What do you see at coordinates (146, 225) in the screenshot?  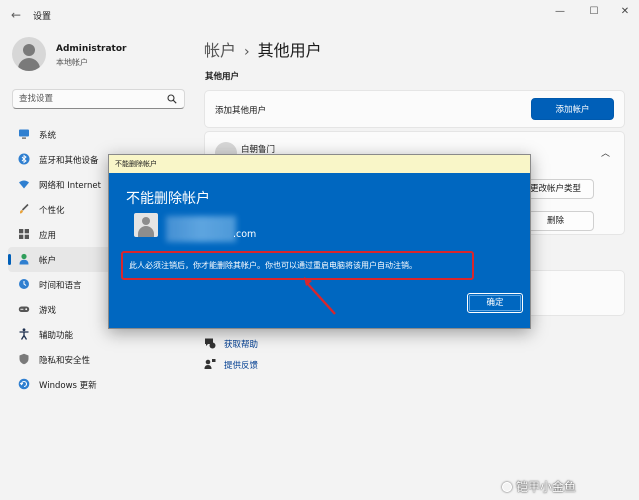 I see `dialog-user-avatar` at bounding box center [146, 225].